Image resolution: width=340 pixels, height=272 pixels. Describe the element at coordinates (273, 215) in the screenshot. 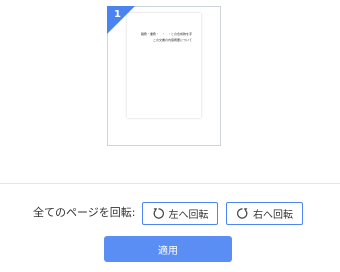

I see `rotate-right-label: 右へ回転` at that location.